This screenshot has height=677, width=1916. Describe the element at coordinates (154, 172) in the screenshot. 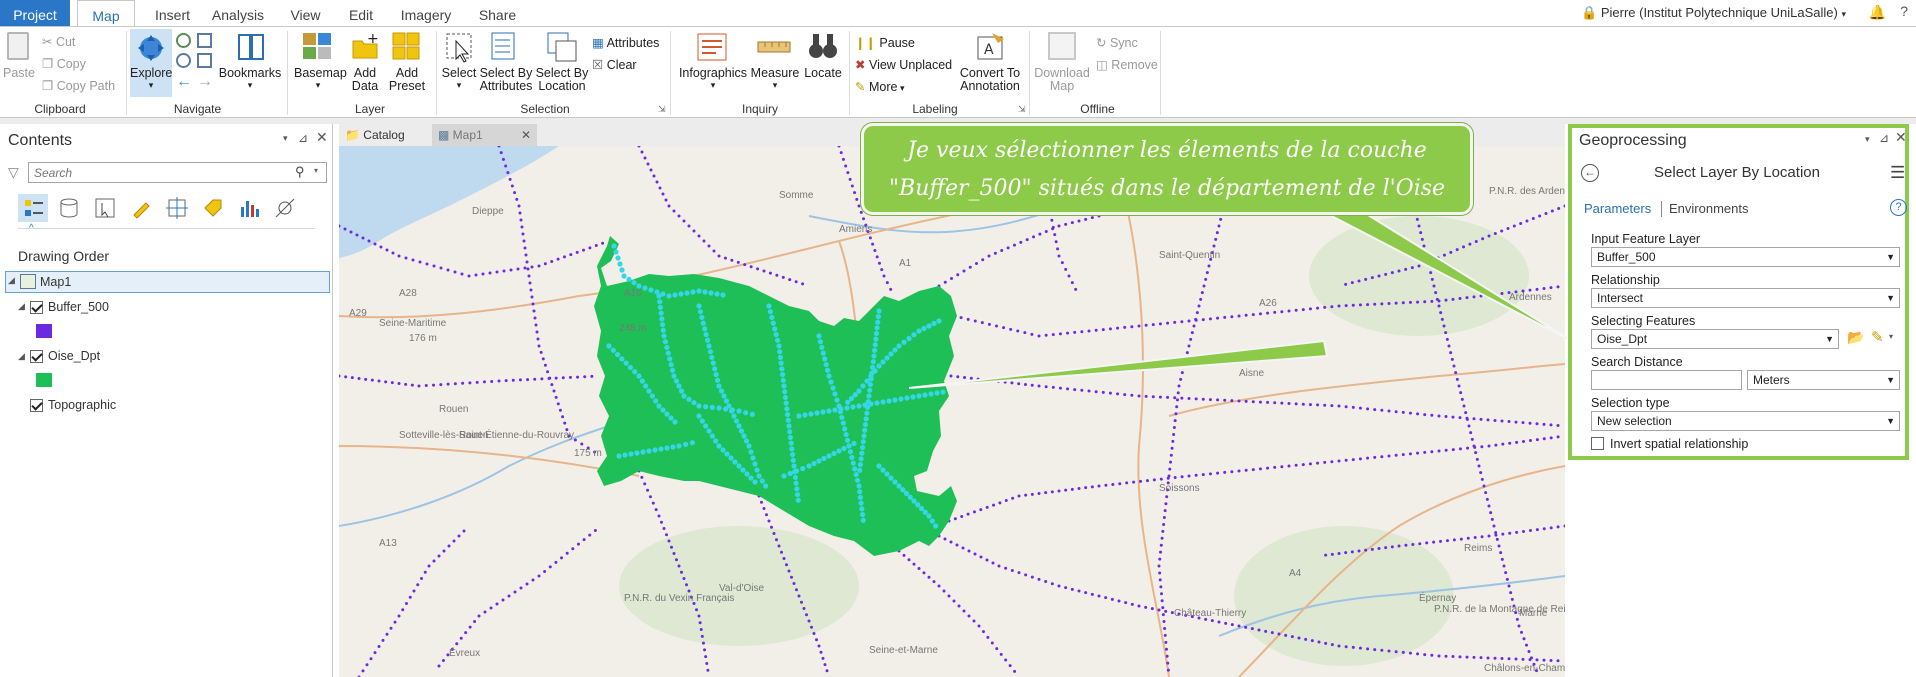

I see `contents-search-input` at that location.